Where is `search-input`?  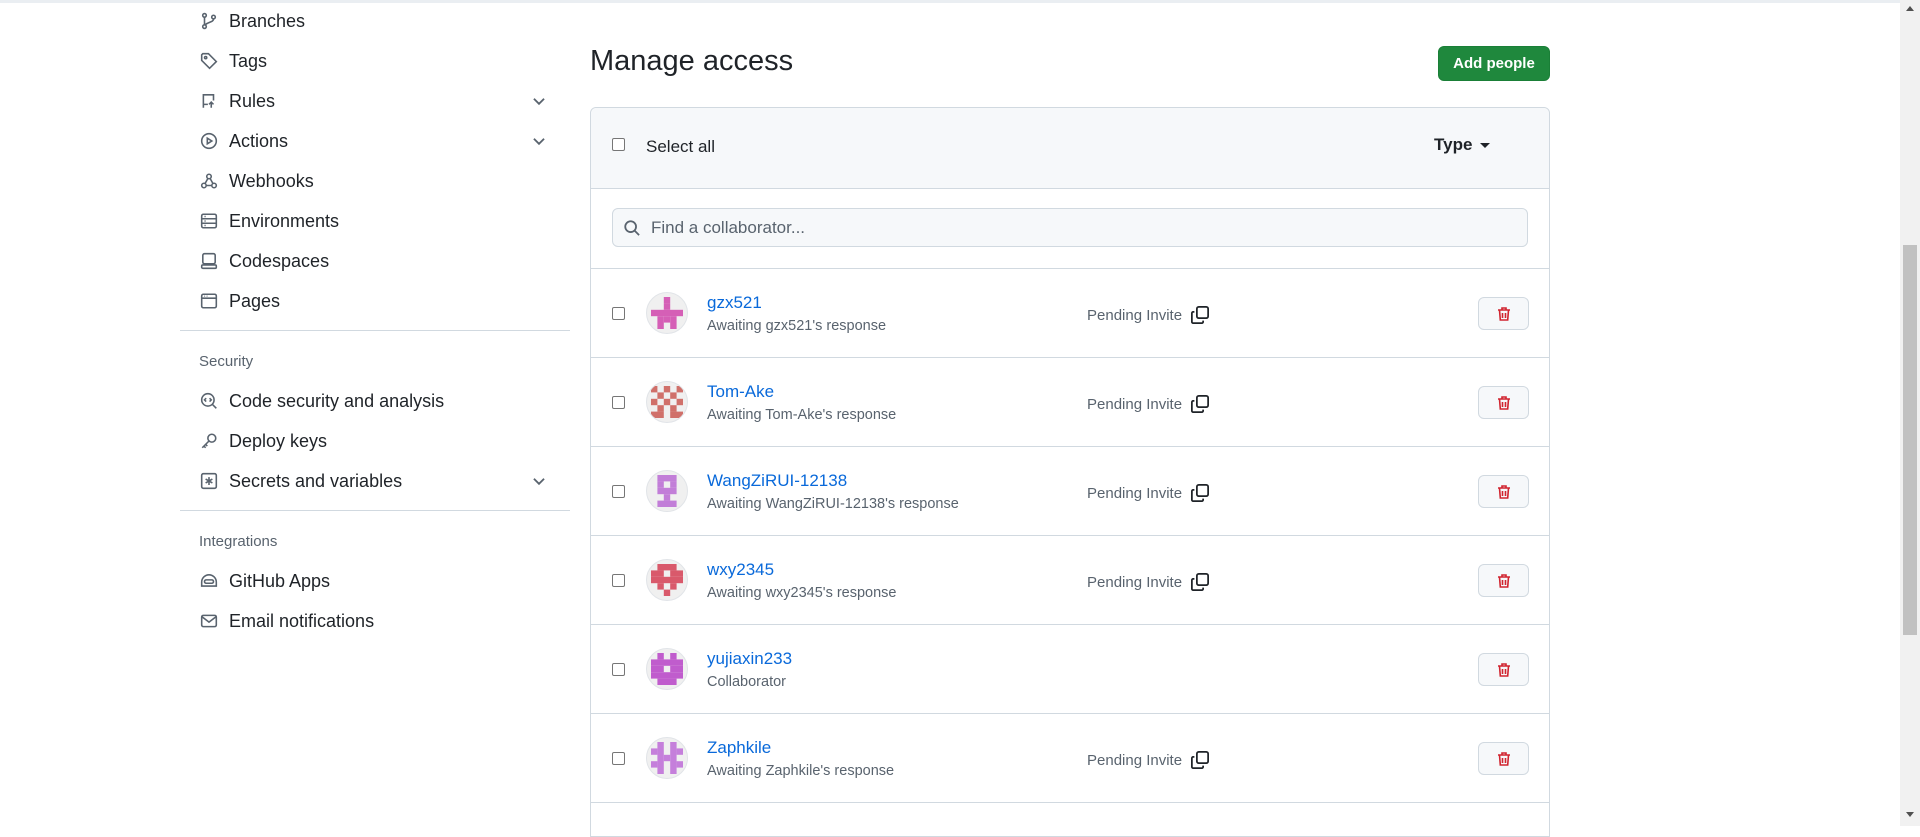 search-input is located at coordinates (1081, 227).